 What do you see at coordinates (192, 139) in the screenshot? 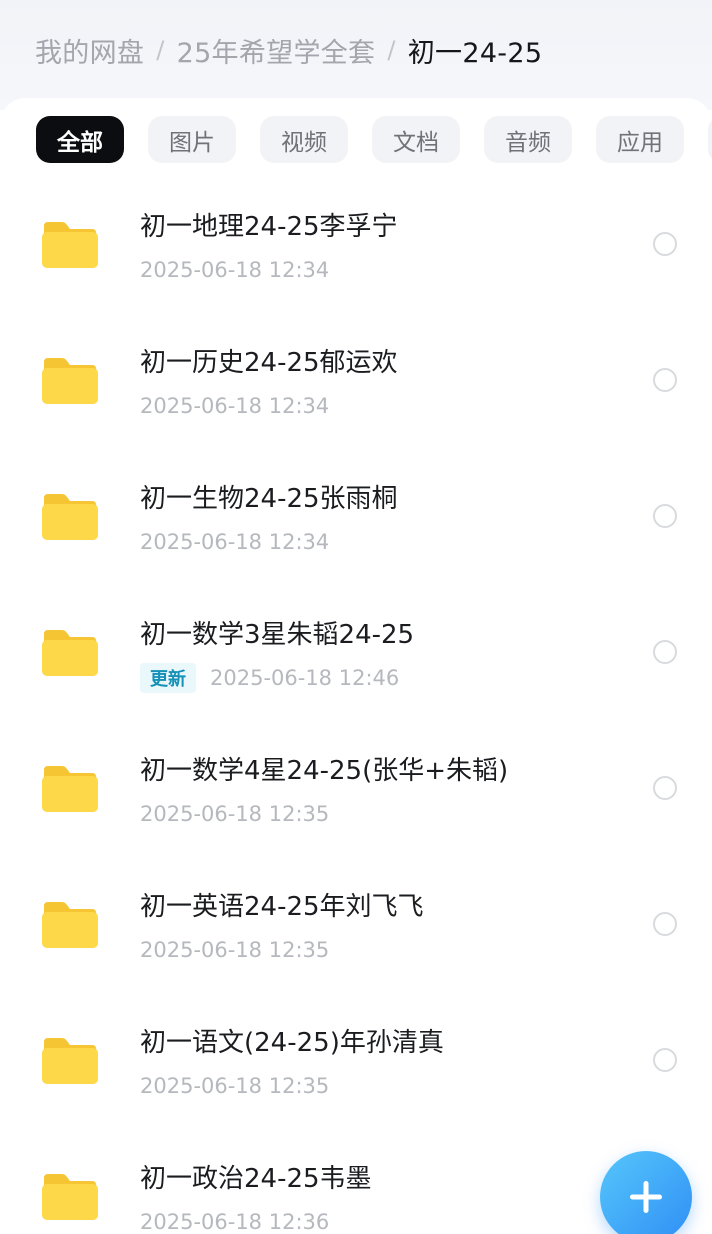
I see `tab-images: 图片` at bounding box center [192, 139].